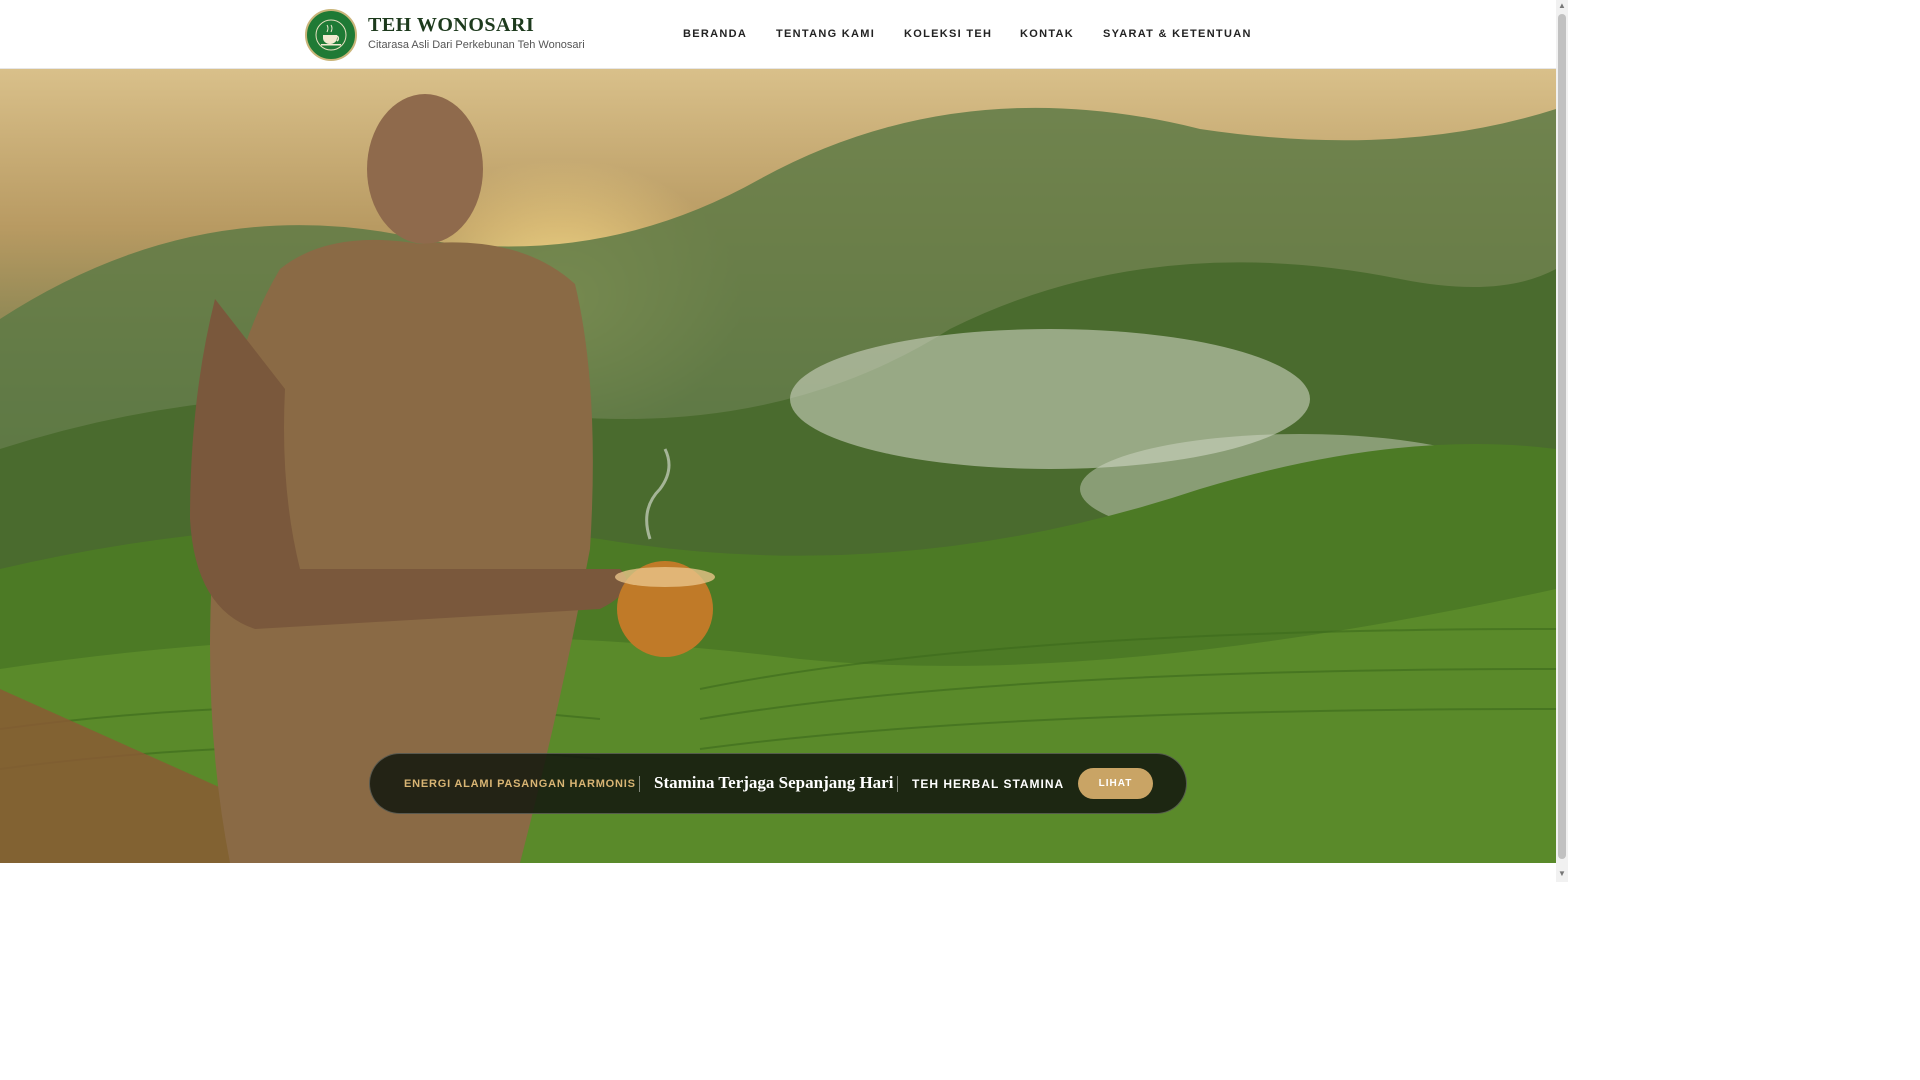  I want to click on nav-item-syarat-ketentuan: SYARAT & KETENTUAN, so click(1177, 34).